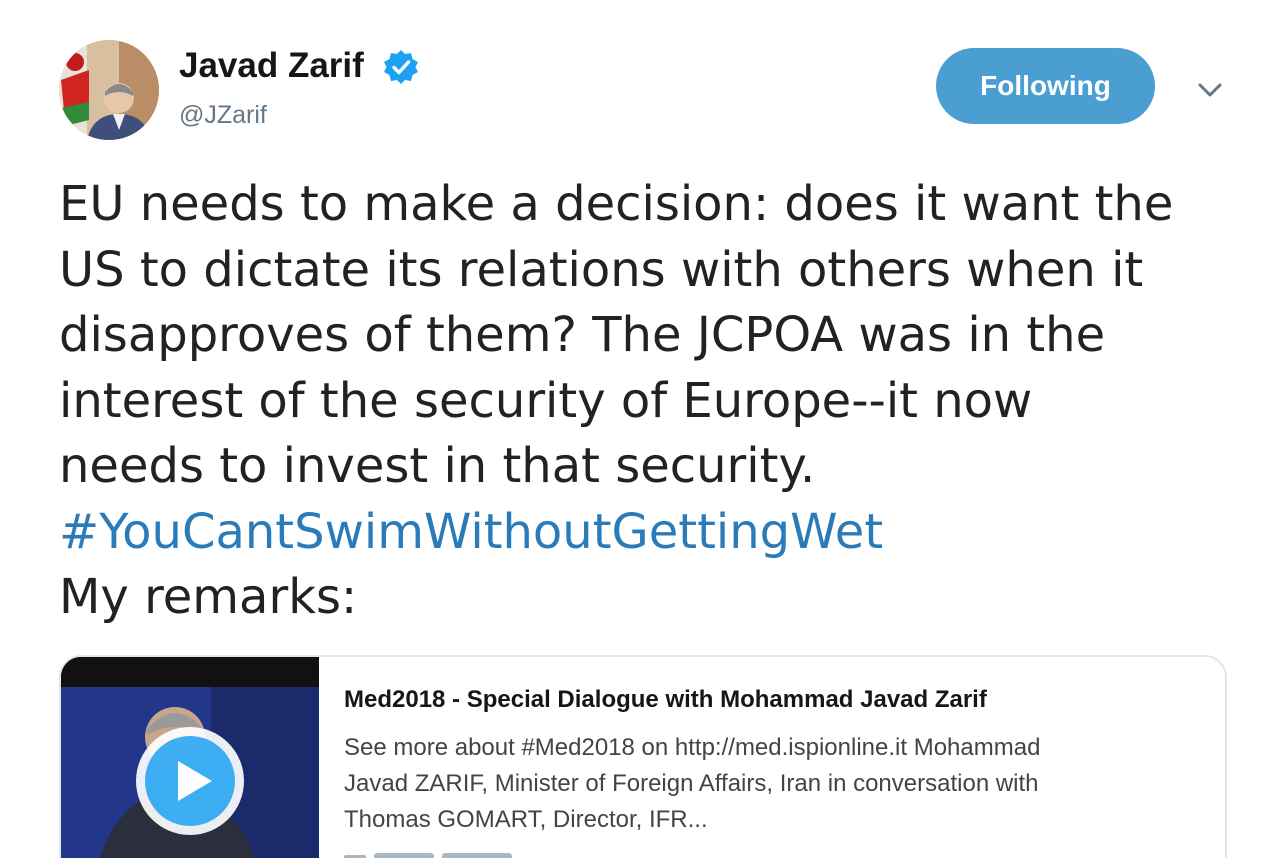 Image resolution: width=1280 pixels, height=858 pixels. I want to click on following-button: Following, so click(1045, 86).